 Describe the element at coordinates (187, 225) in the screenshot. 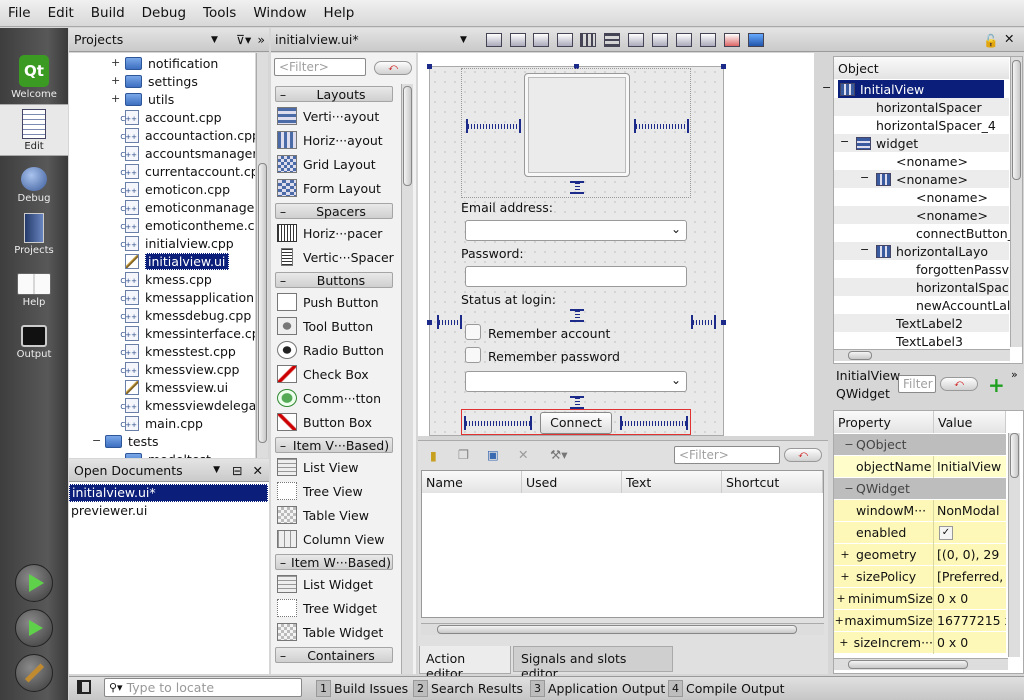

I see `project-tree-item: C++ emoticontheme.cp` at that location.